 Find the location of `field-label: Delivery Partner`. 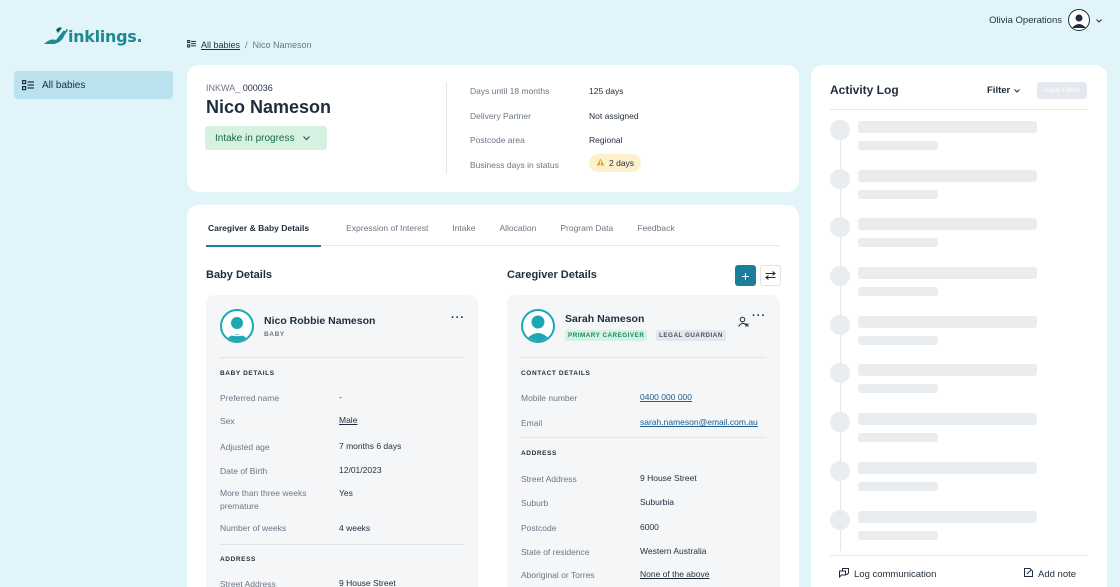

field-label: Delivery Partner is located at coordinates (500, 116).